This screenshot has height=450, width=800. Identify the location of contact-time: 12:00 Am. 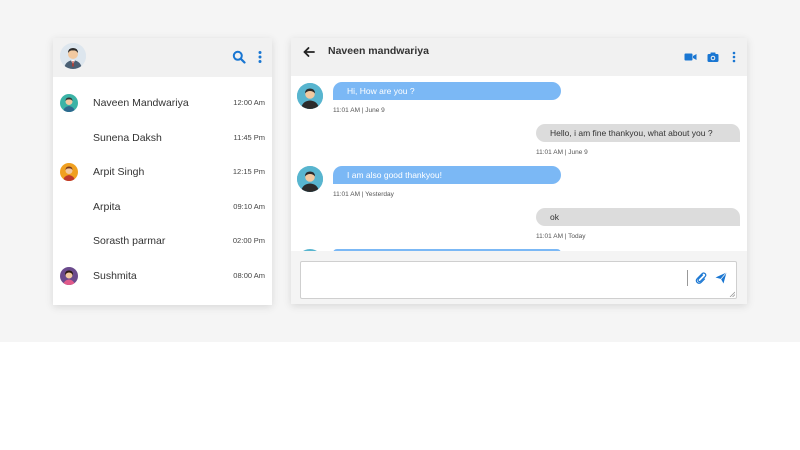
(249, 102).